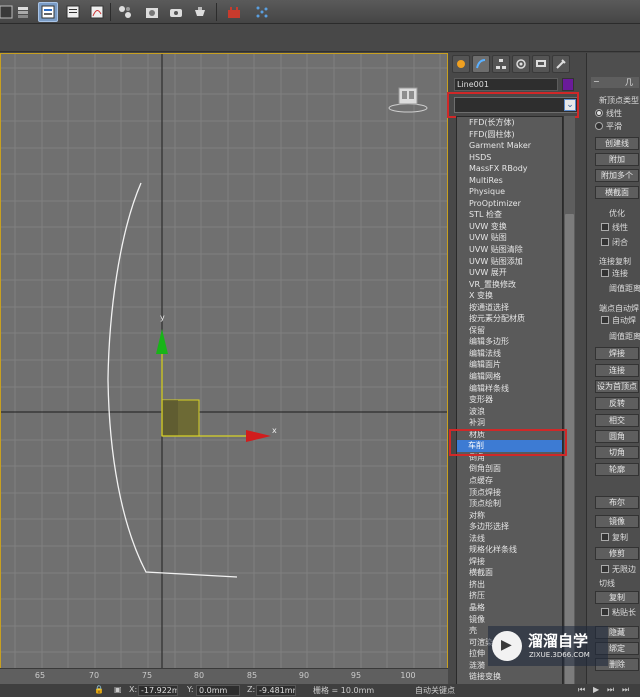  Describe the element at coordinates (509, 504) in the screenshot. I see `modifier-item: 顶点绘制` at that location.